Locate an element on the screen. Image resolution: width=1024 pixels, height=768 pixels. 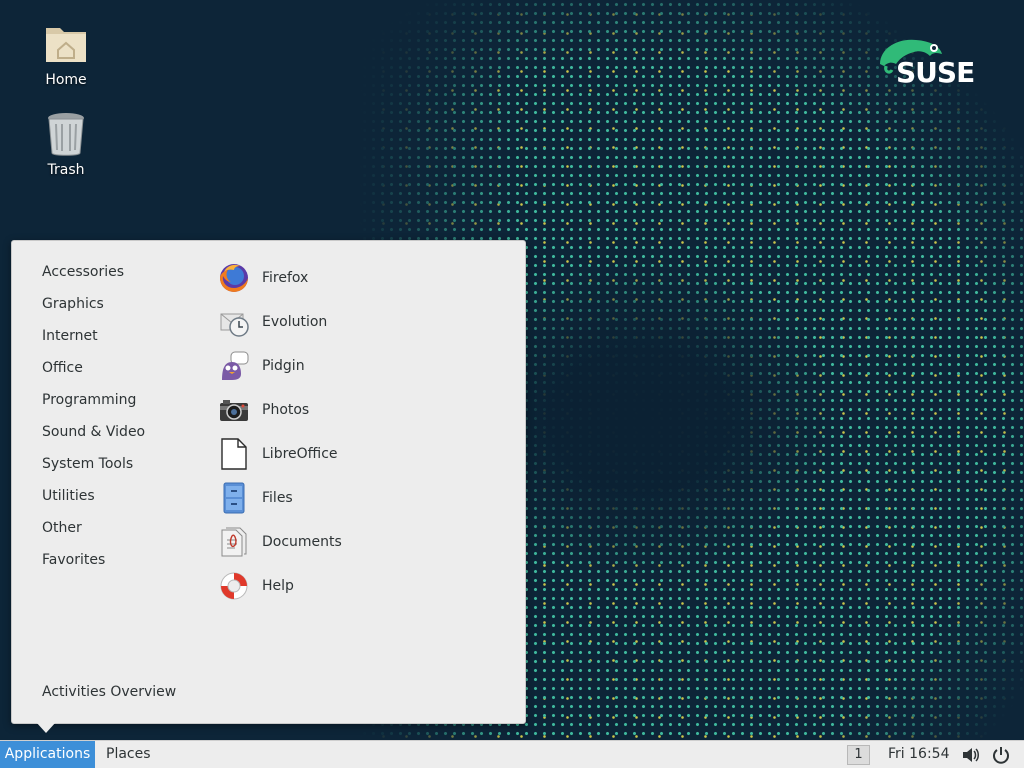
suse-logo: SUSE is located at coordinates (932, 63).